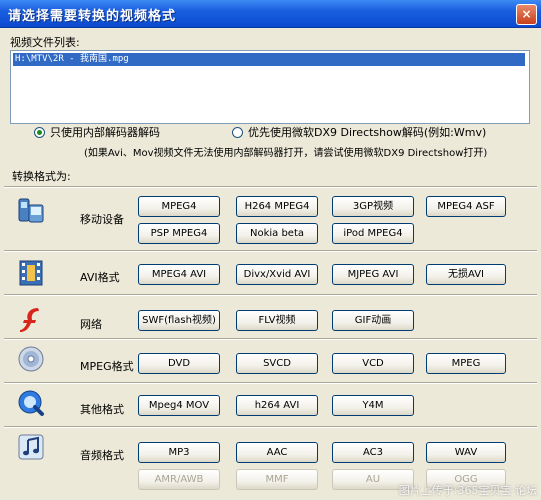 Image resolution: width=541 pixels, height=500 pixels. What do you see at coordinates (31, 359) in the screenshot?
I see `disc-icon` at bounding box center [31, 359].